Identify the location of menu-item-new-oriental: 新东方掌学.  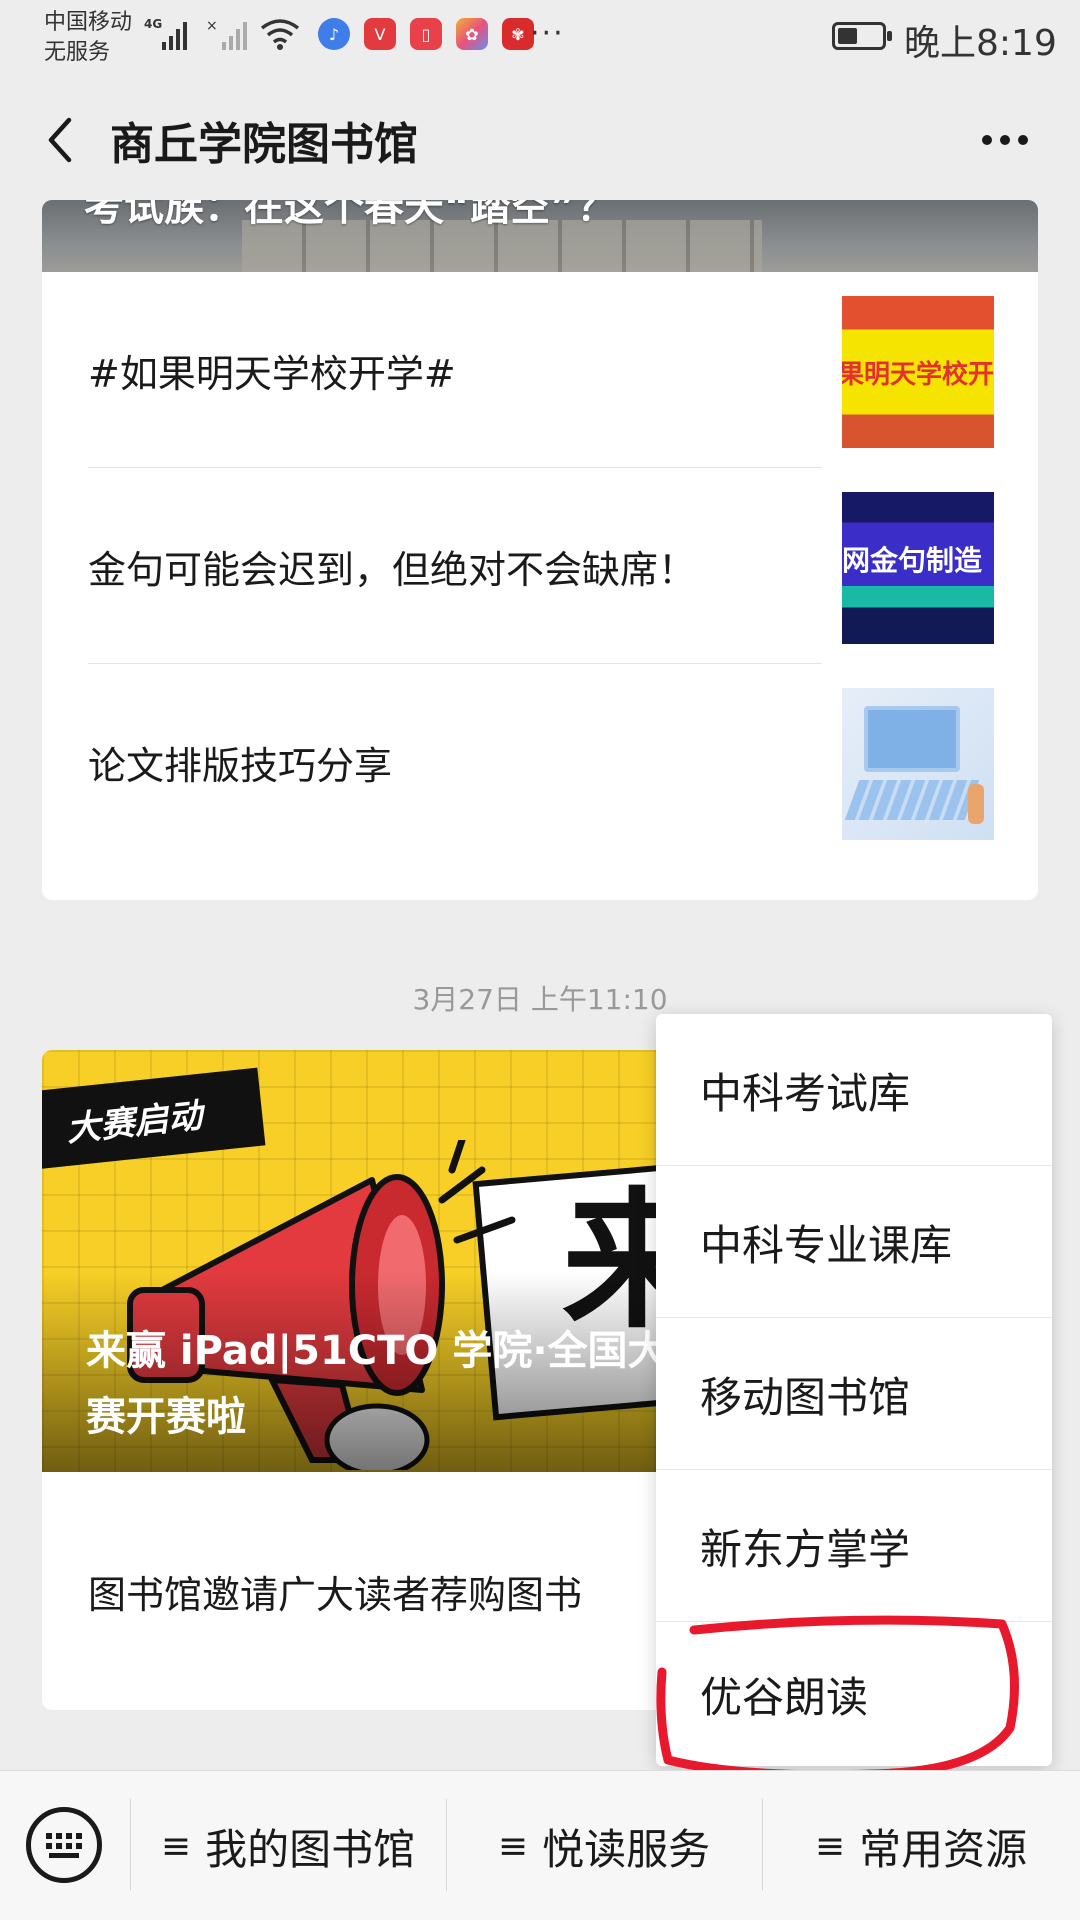
(854, 1546).